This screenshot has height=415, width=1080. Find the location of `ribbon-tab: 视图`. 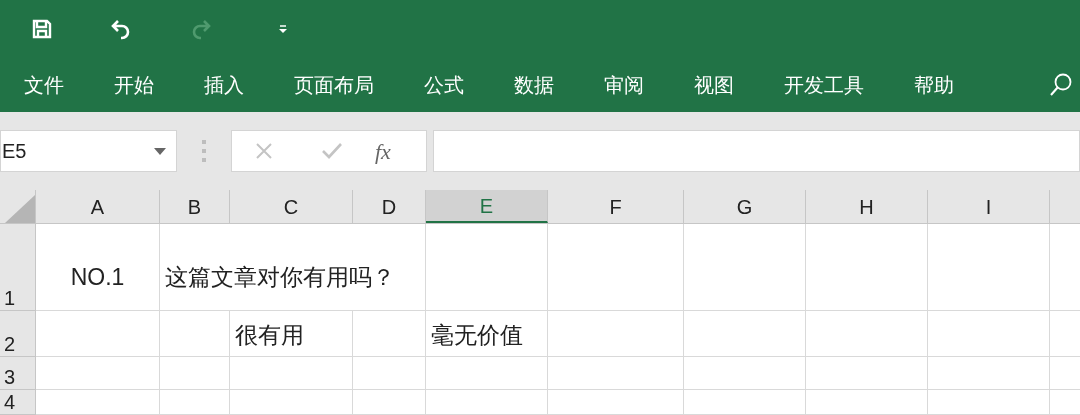

ribbon-tab: 视图 is located at coordinates (714, 85).